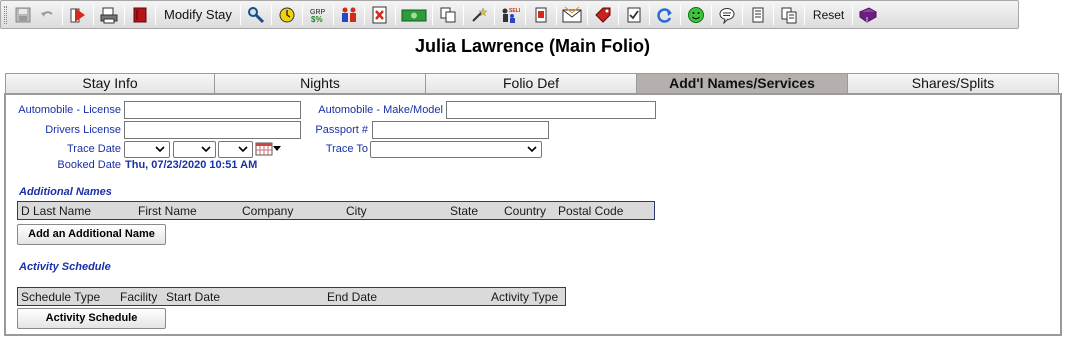  I want to click on magic-icon, so click(479, 15).